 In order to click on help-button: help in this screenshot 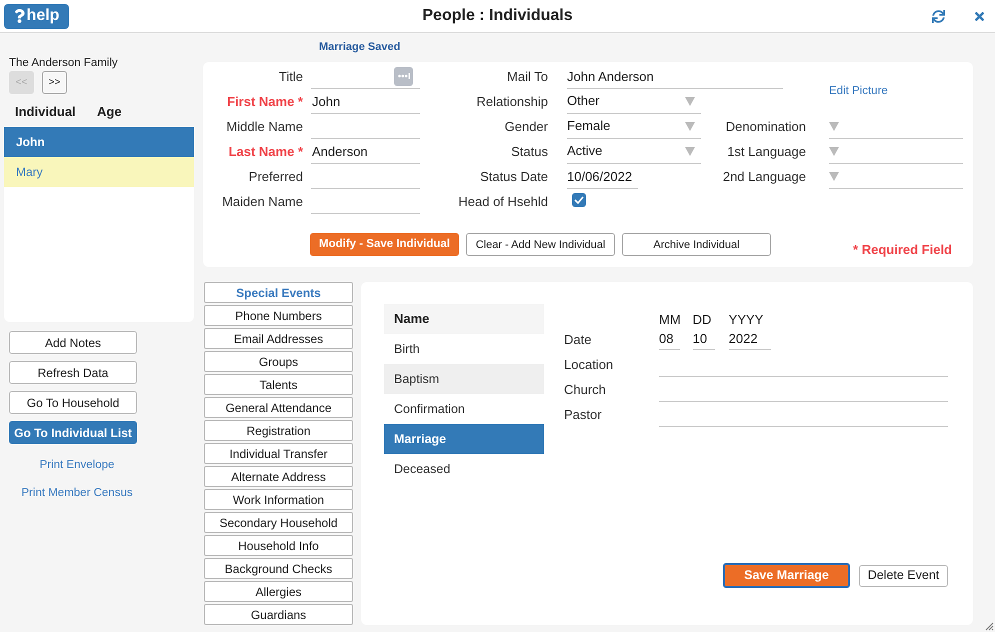, I will do `click(36, 16)`.